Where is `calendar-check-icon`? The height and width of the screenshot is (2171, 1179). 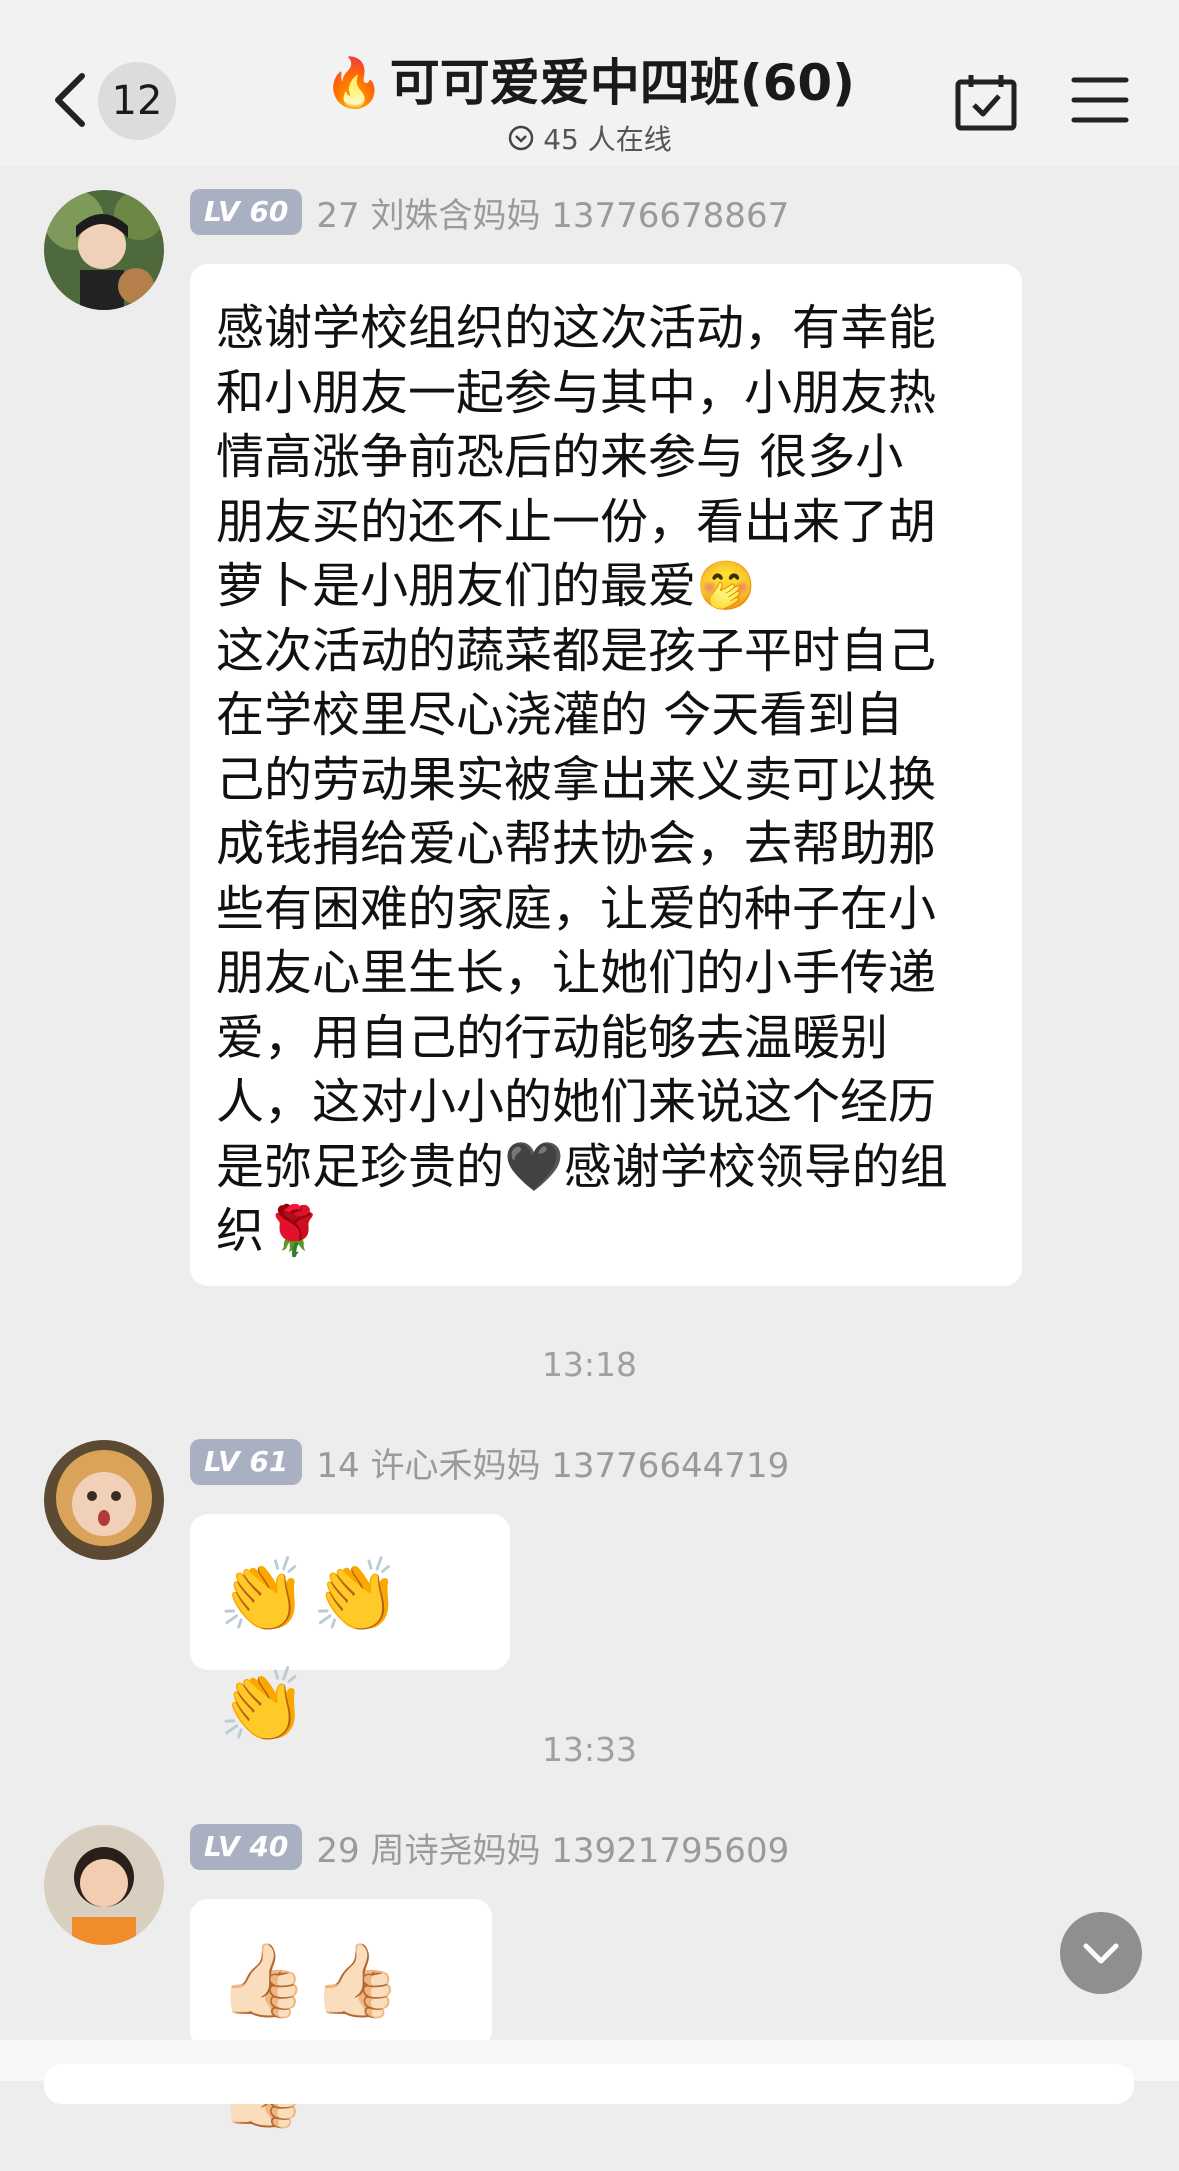
calendar-check-icon is located at coordinates (986, 102).